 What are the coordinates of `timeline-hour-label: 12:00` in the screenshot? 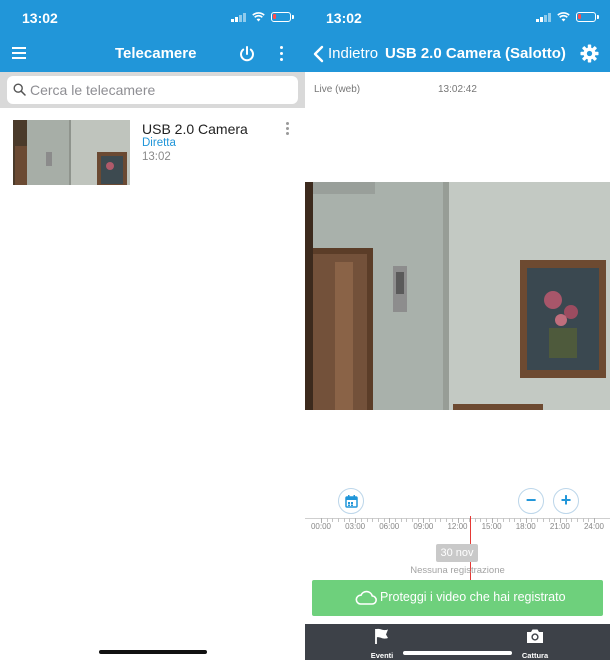 It's located at (457, 526).